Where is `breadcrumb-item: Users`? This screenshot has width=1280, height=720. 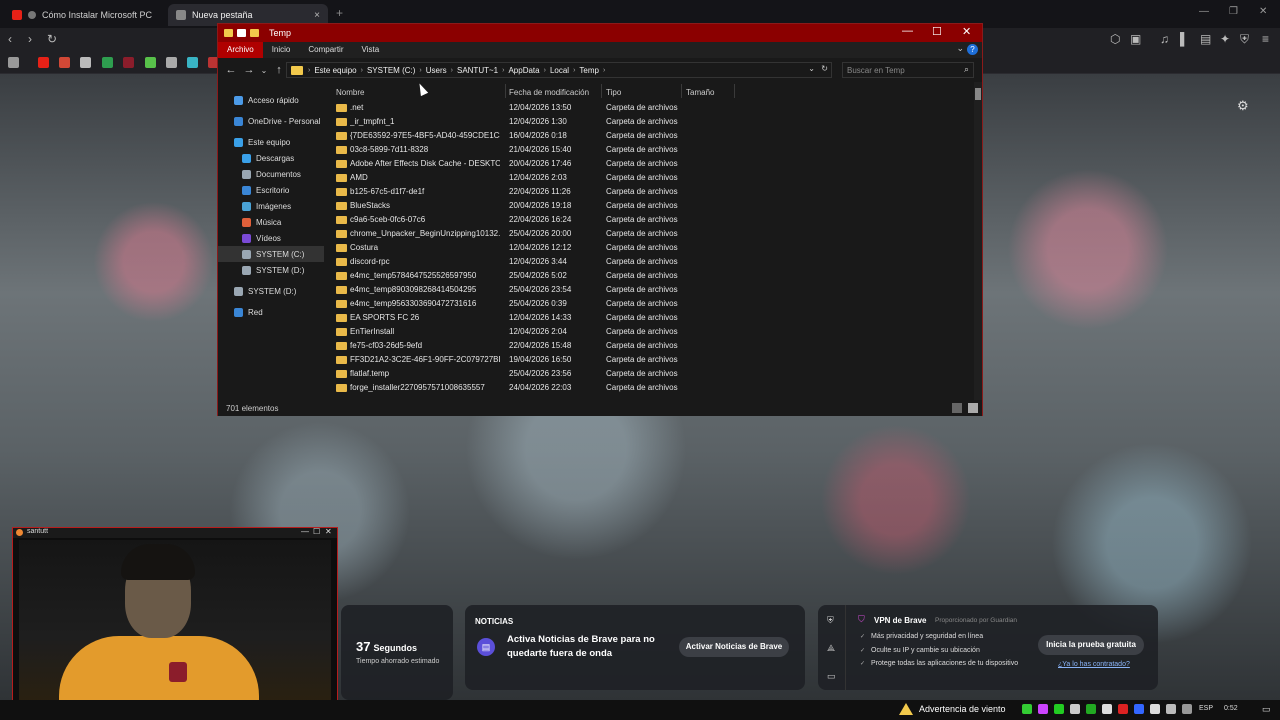 breadcrumb-item: Users is located at coordinates (436, 70).